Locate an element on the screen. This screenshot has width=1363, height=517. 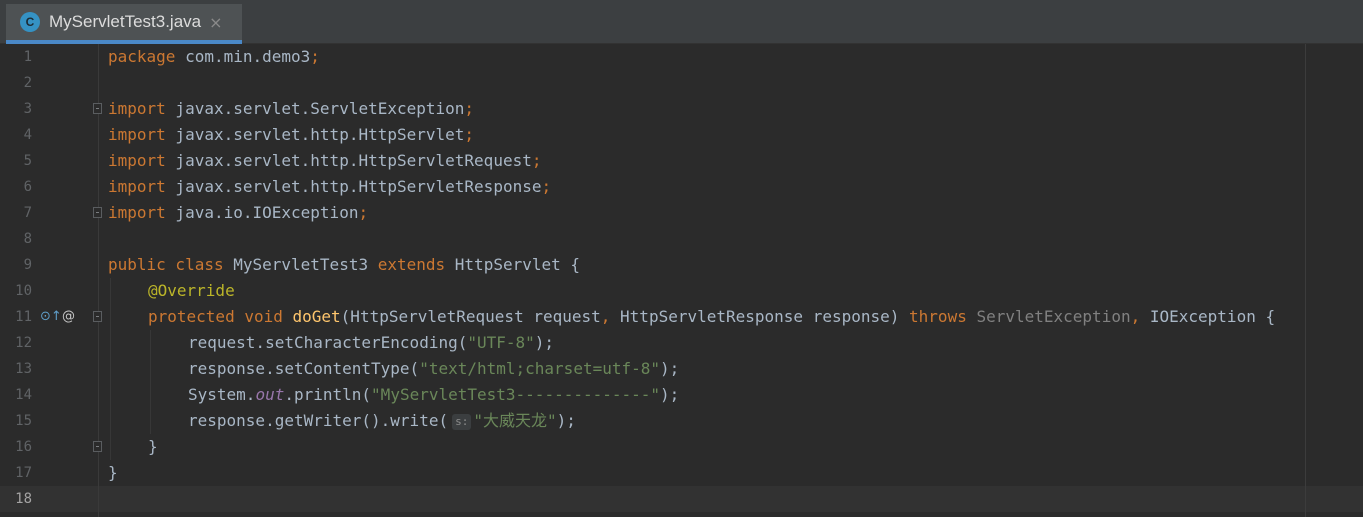
editor-tab-bar: C MyServletTest3.java × is located at coordinates (681, 22).